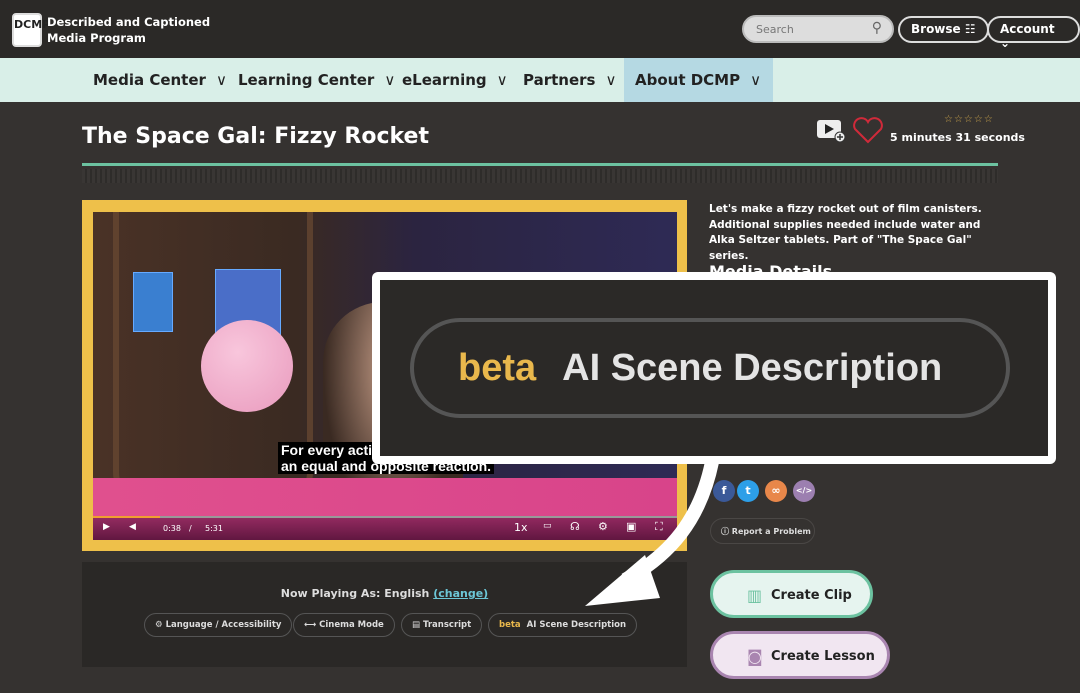  I want to click on film-icon: ▥, so click(755, 595).